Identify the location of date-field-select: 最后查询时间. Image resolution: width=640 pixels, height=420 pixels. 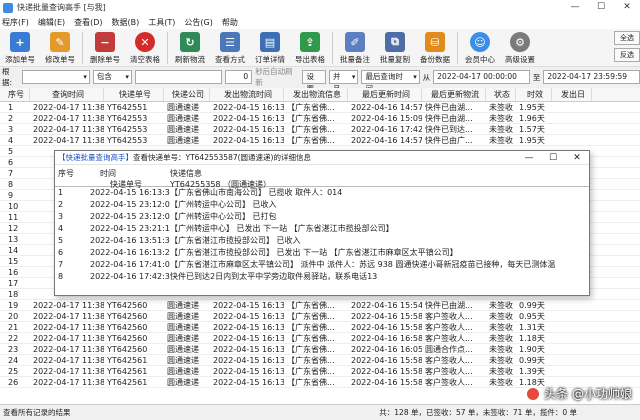
(390, 81).